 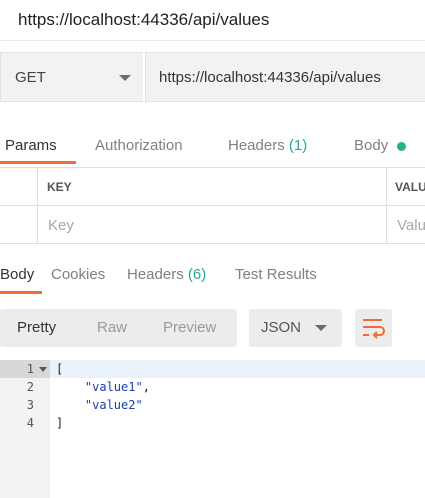 I want to click on response-tab-body: Body, so click(x=17, y=274).